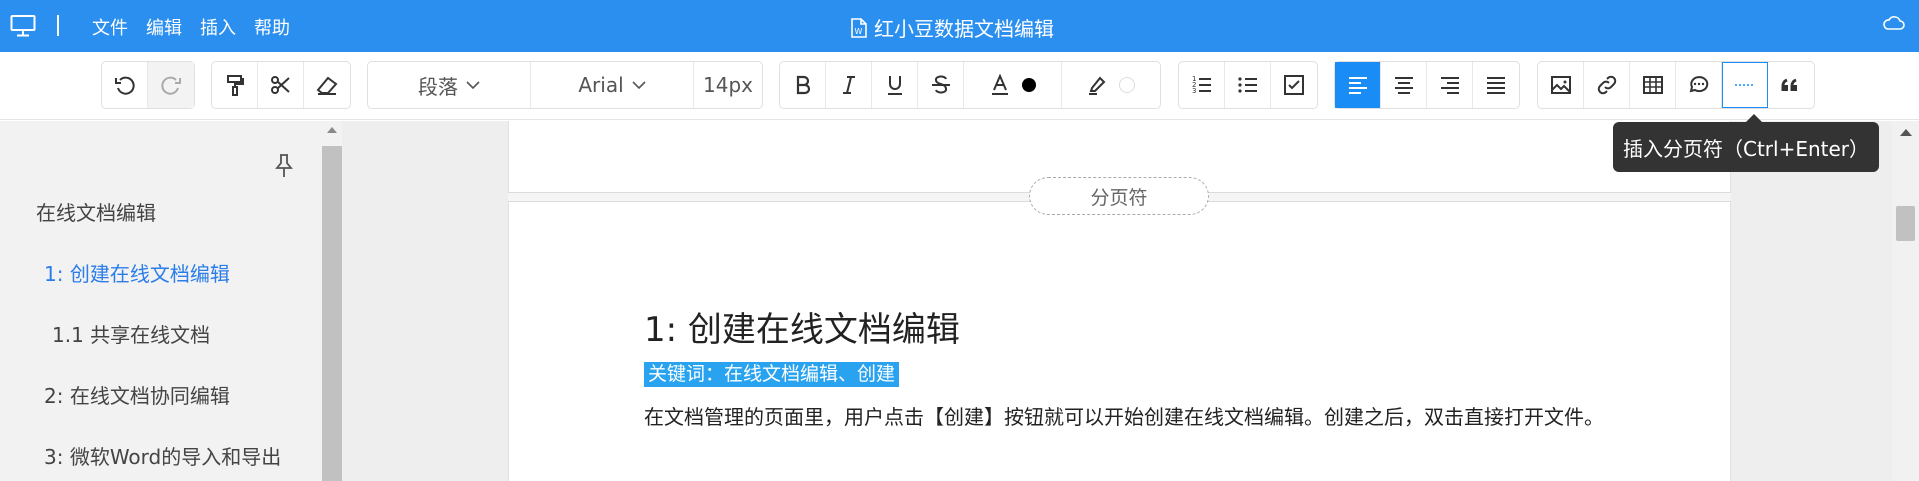 The width and height of the screenshot is (1919, 481). I want to click on align-justify-button, so click(1496, 85).